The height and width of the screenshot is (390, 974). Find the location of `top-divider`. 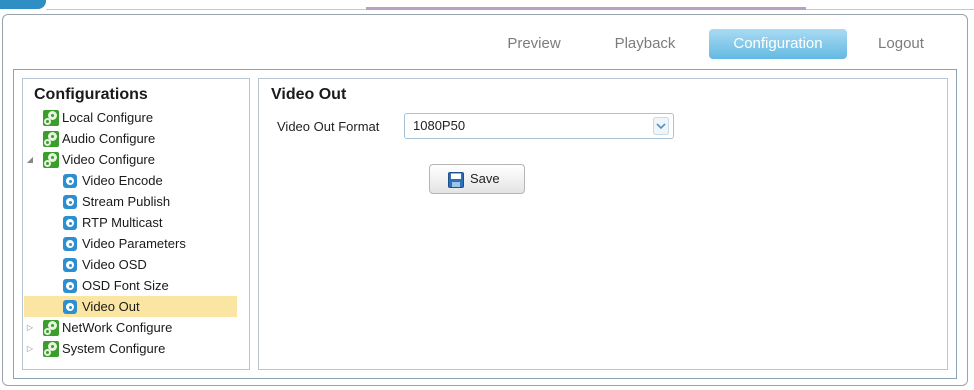

top-divider is located at coordinates (206, 9).